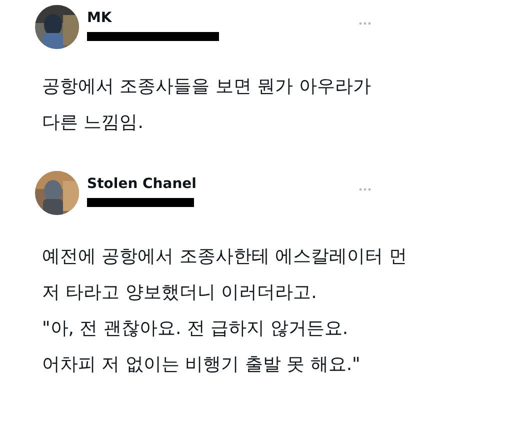  I want to click on tweet-text: "아, 전 괜찮아요. 전 급하지 않거든요., so click(196, 329).